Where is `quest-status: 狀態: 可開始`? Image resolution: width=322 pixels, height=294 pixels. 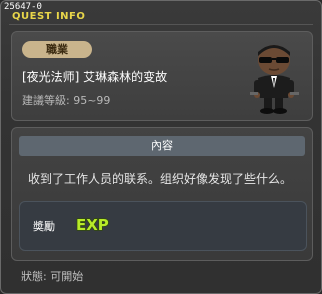
quest-status: 狀態: 可開始 is located at coordinates (52, 276).